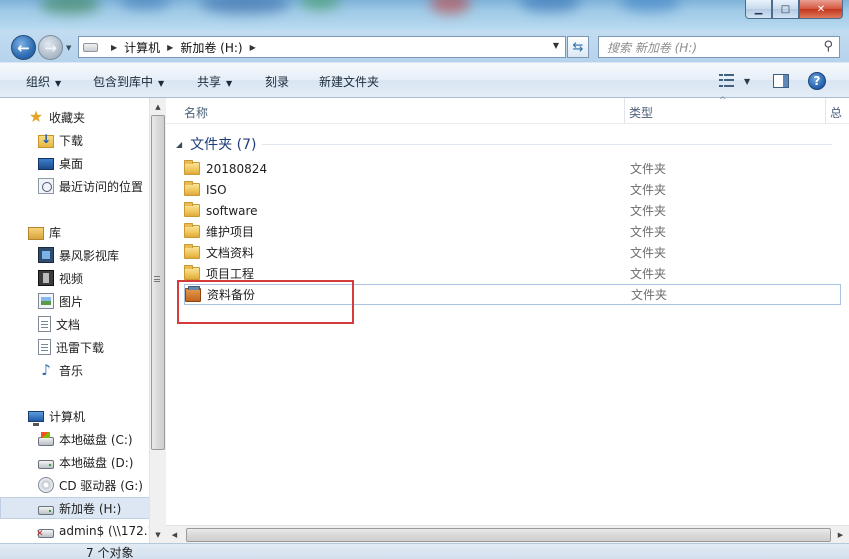  I want to click on recent-places-icon, so click(46, 186).